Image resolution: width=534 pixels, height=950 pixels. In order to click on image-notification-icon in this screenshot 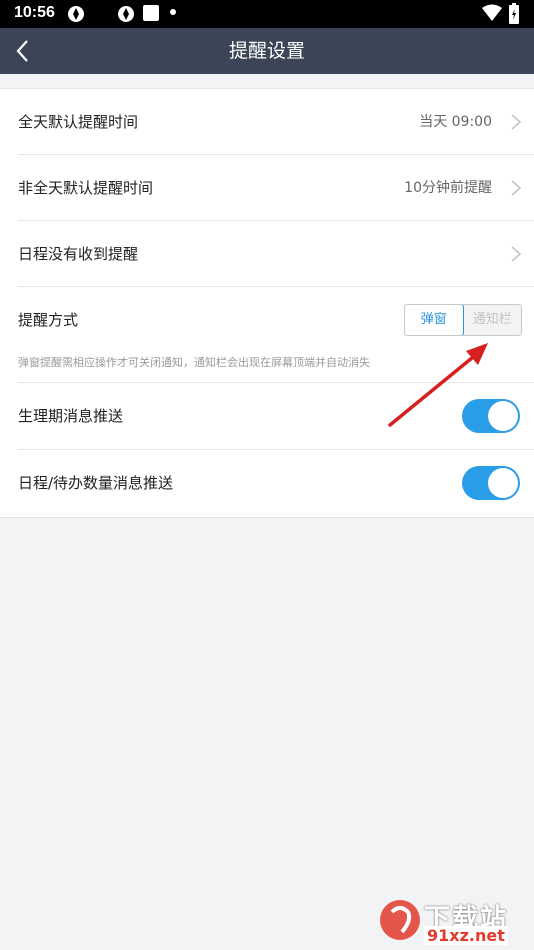, I will do `click(151, 13)`.